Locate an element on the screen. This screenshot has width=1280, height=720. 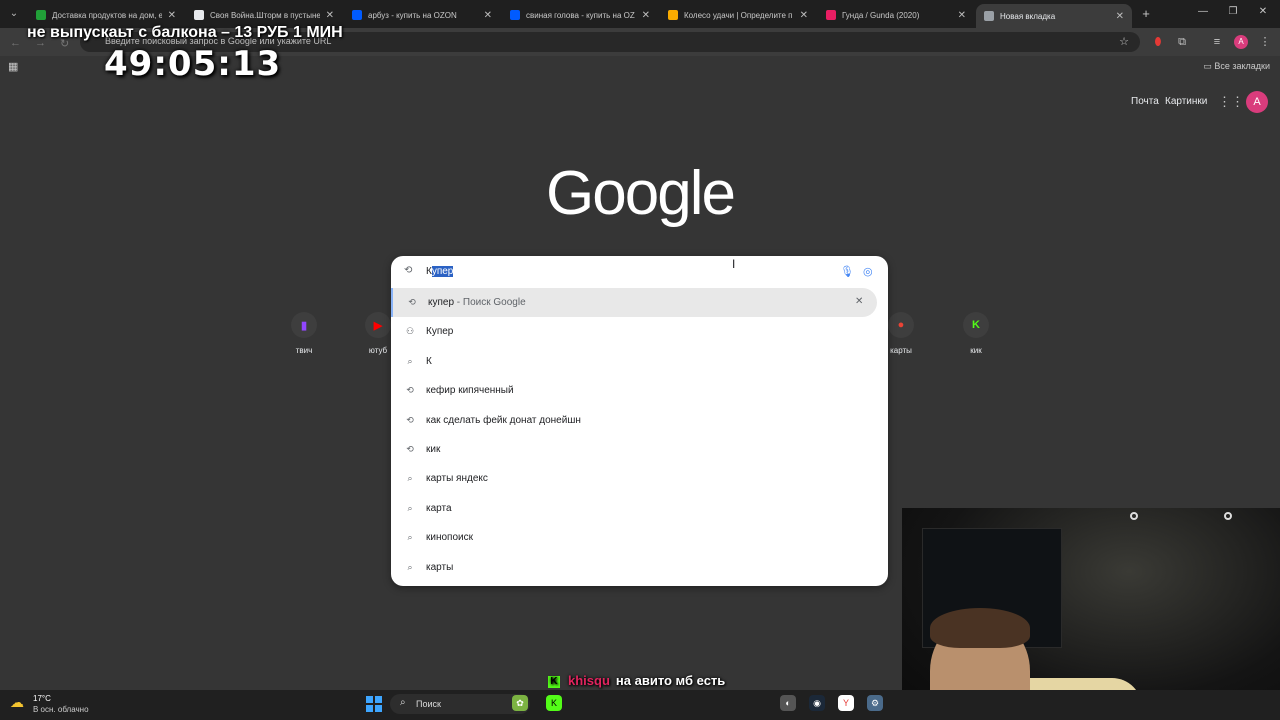
suggestion-item: ⌕ карты is located at coordinates (639, 567).